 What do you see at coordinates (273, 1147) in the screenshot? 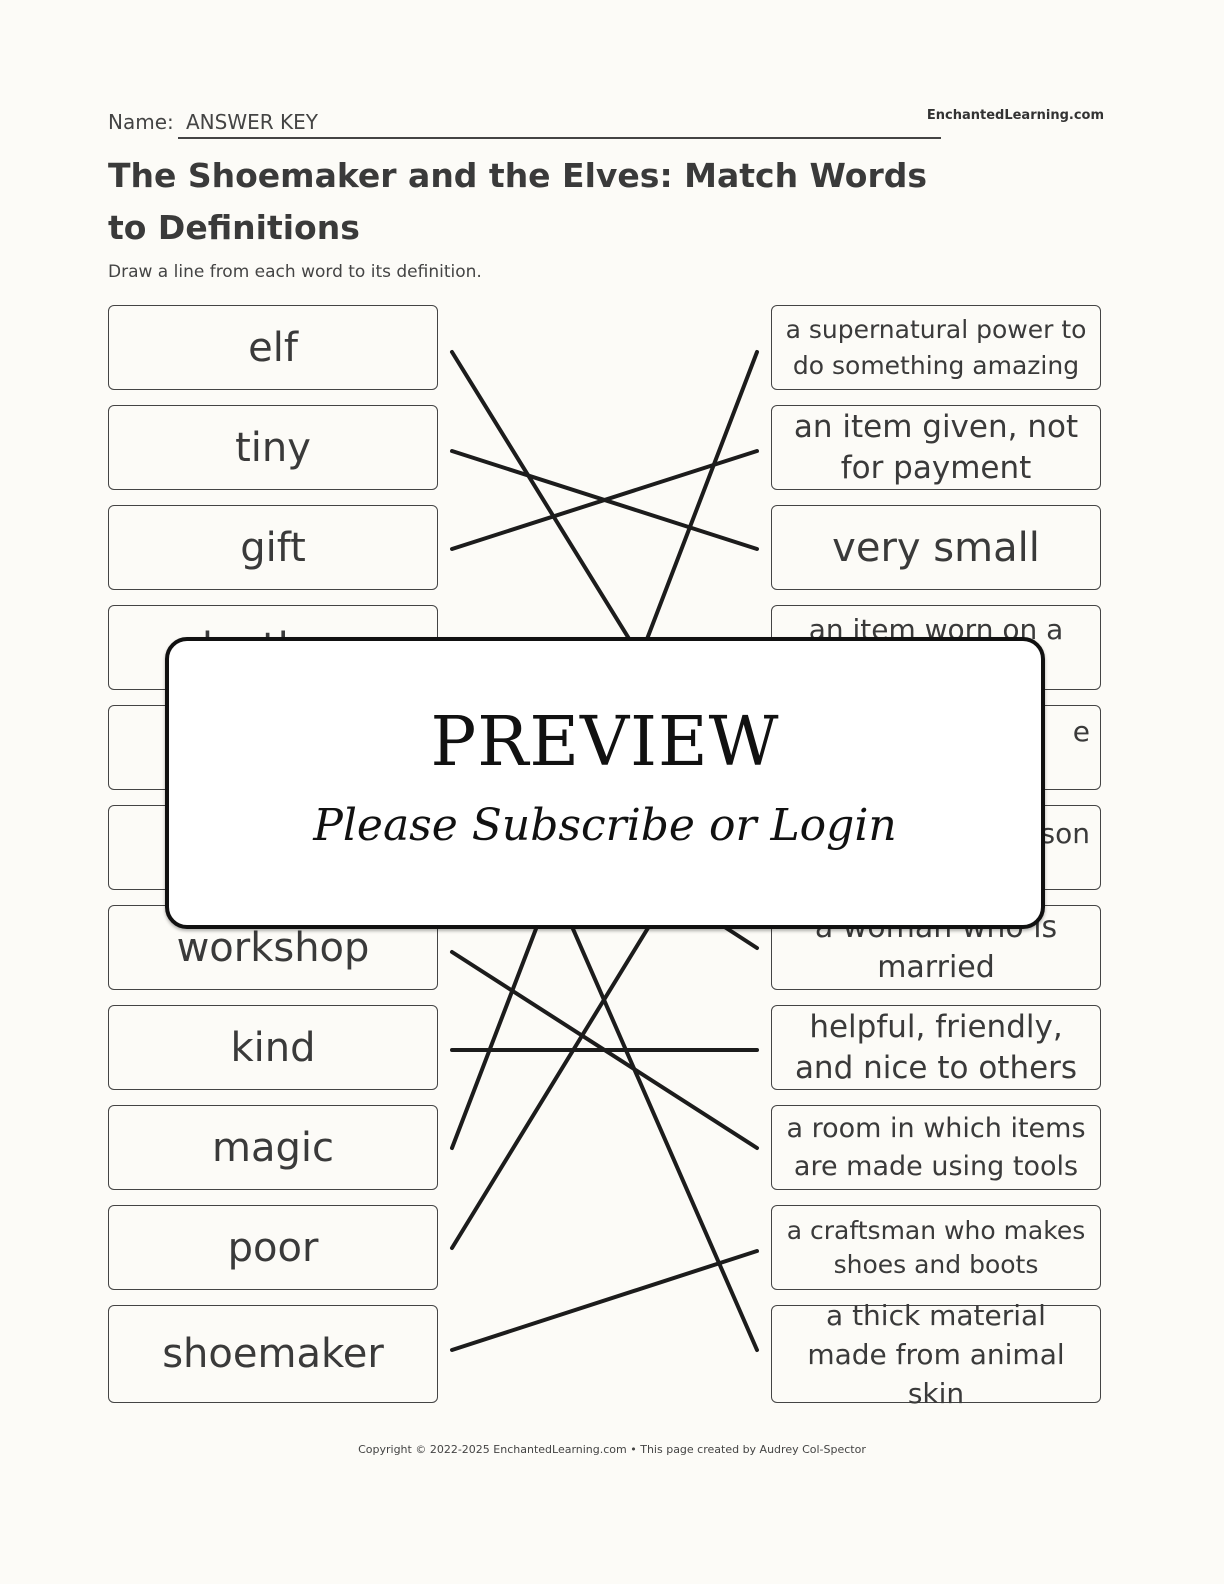
I see `word-box: magic` at bounding box center [273, 1147].